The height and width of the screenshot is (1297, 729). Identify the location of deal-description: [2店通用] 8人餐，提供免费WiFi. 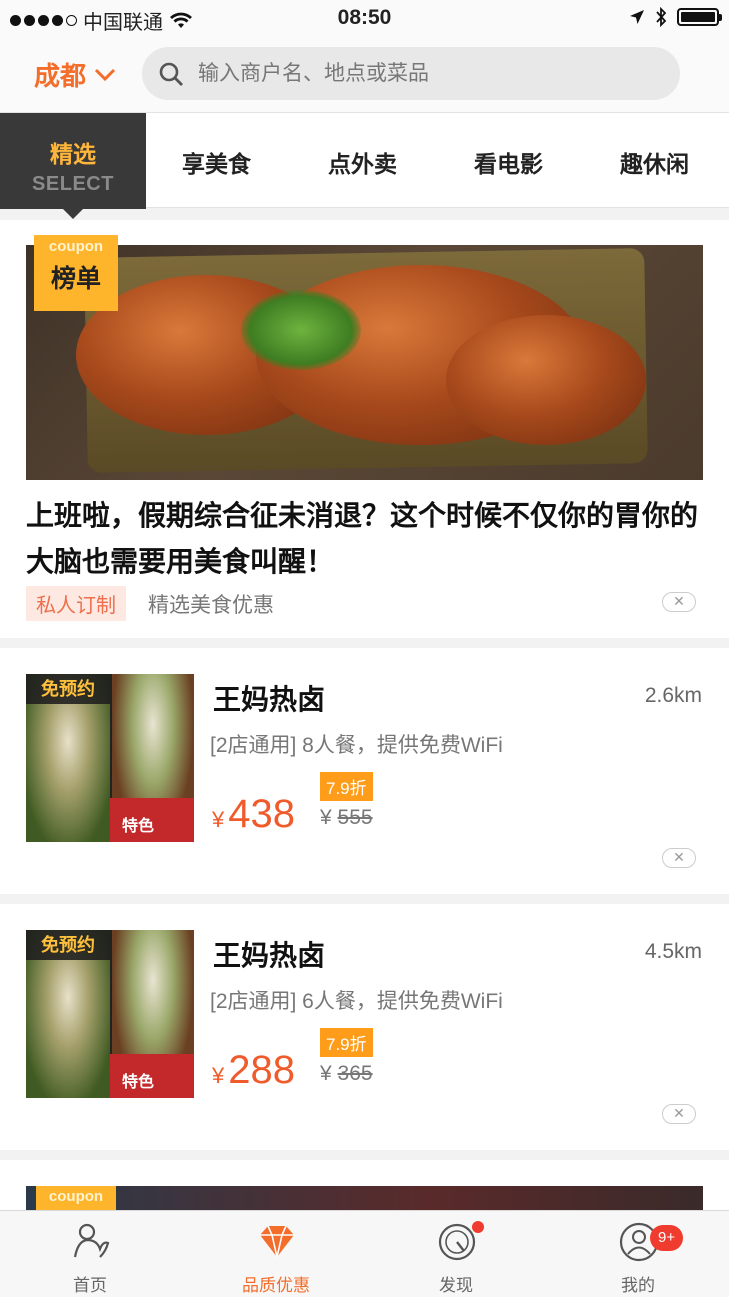
(356, 745).